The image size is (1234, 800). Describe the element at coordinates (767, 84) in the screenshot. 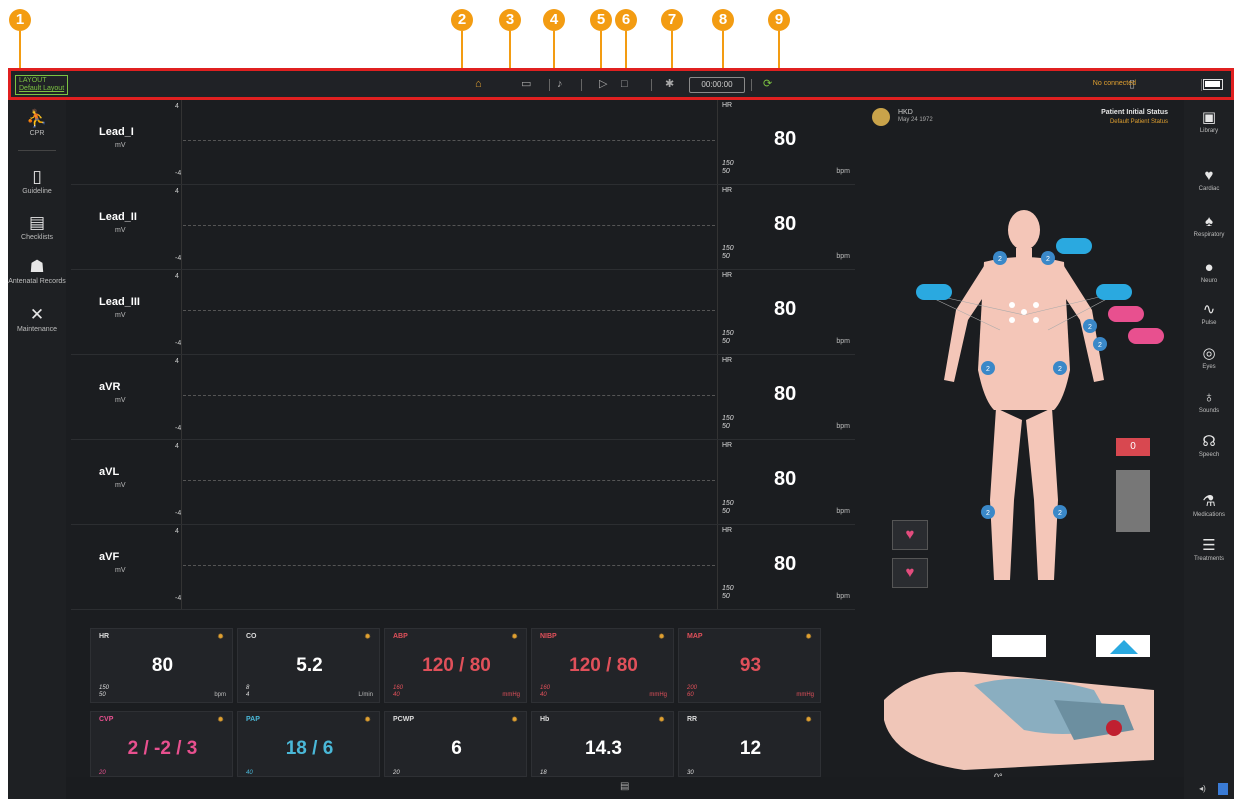

I see `refresh-icon: ⟳` at that location.